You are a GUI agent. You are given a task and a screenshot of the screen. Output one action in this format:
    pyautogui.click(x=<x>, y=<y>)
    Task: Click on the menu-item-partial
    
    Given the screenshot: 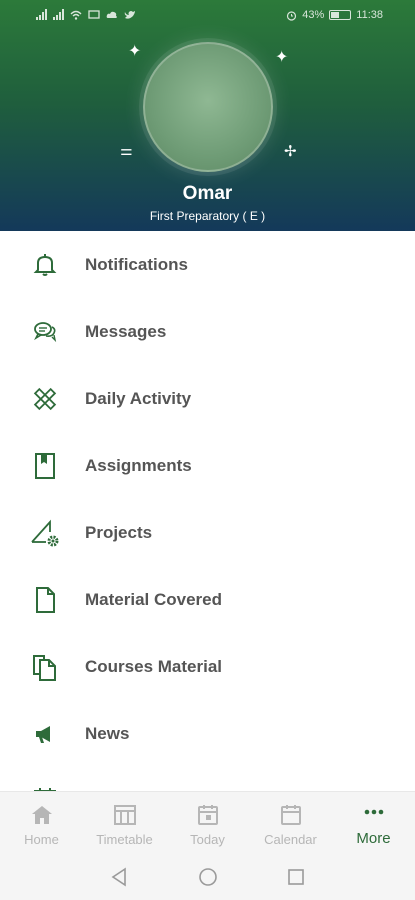 What is the action you would take?
    pyautogui.click(x=207, y=779)
    